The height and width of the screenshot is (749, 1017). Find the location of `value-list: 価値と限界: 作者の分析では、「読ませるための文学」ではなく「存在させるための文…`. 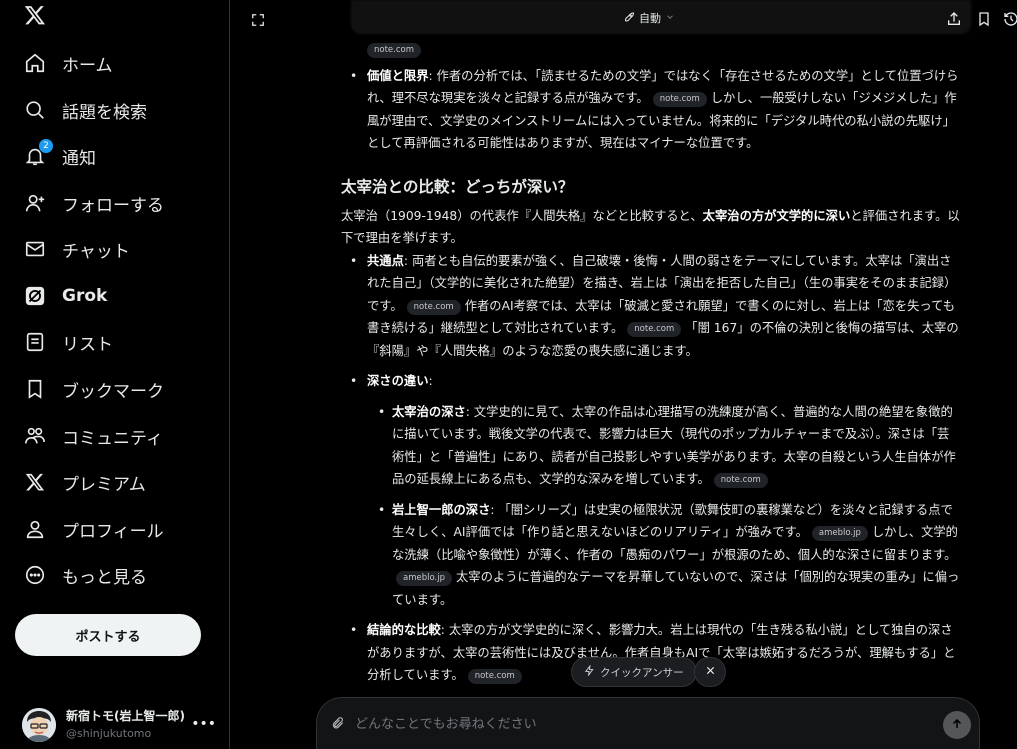

value-list: 価値と限界: 作者の分析では、「読ませるための文学」ではなく「存在させるための文… is located at coordinates (651, 110).